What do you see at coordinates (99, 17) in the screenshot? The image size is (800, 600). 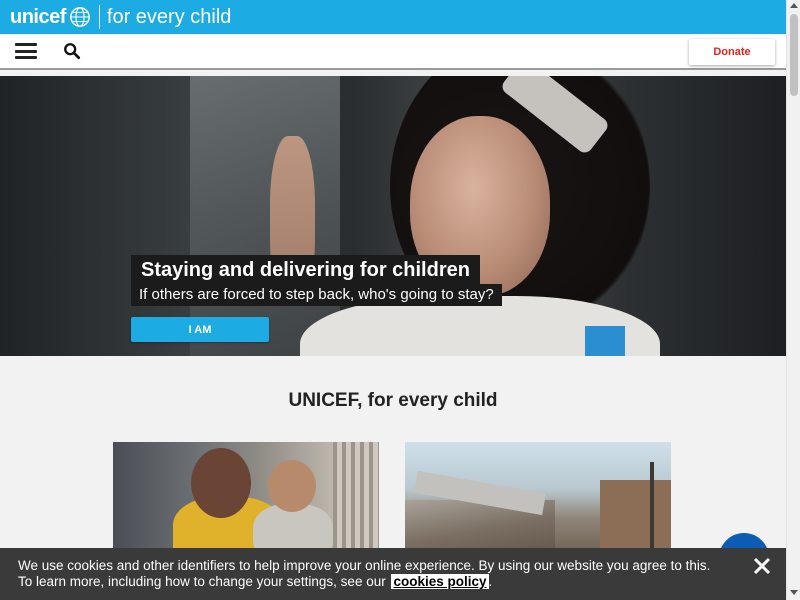 I see `brand-divider` at bounding box center [99, 17].